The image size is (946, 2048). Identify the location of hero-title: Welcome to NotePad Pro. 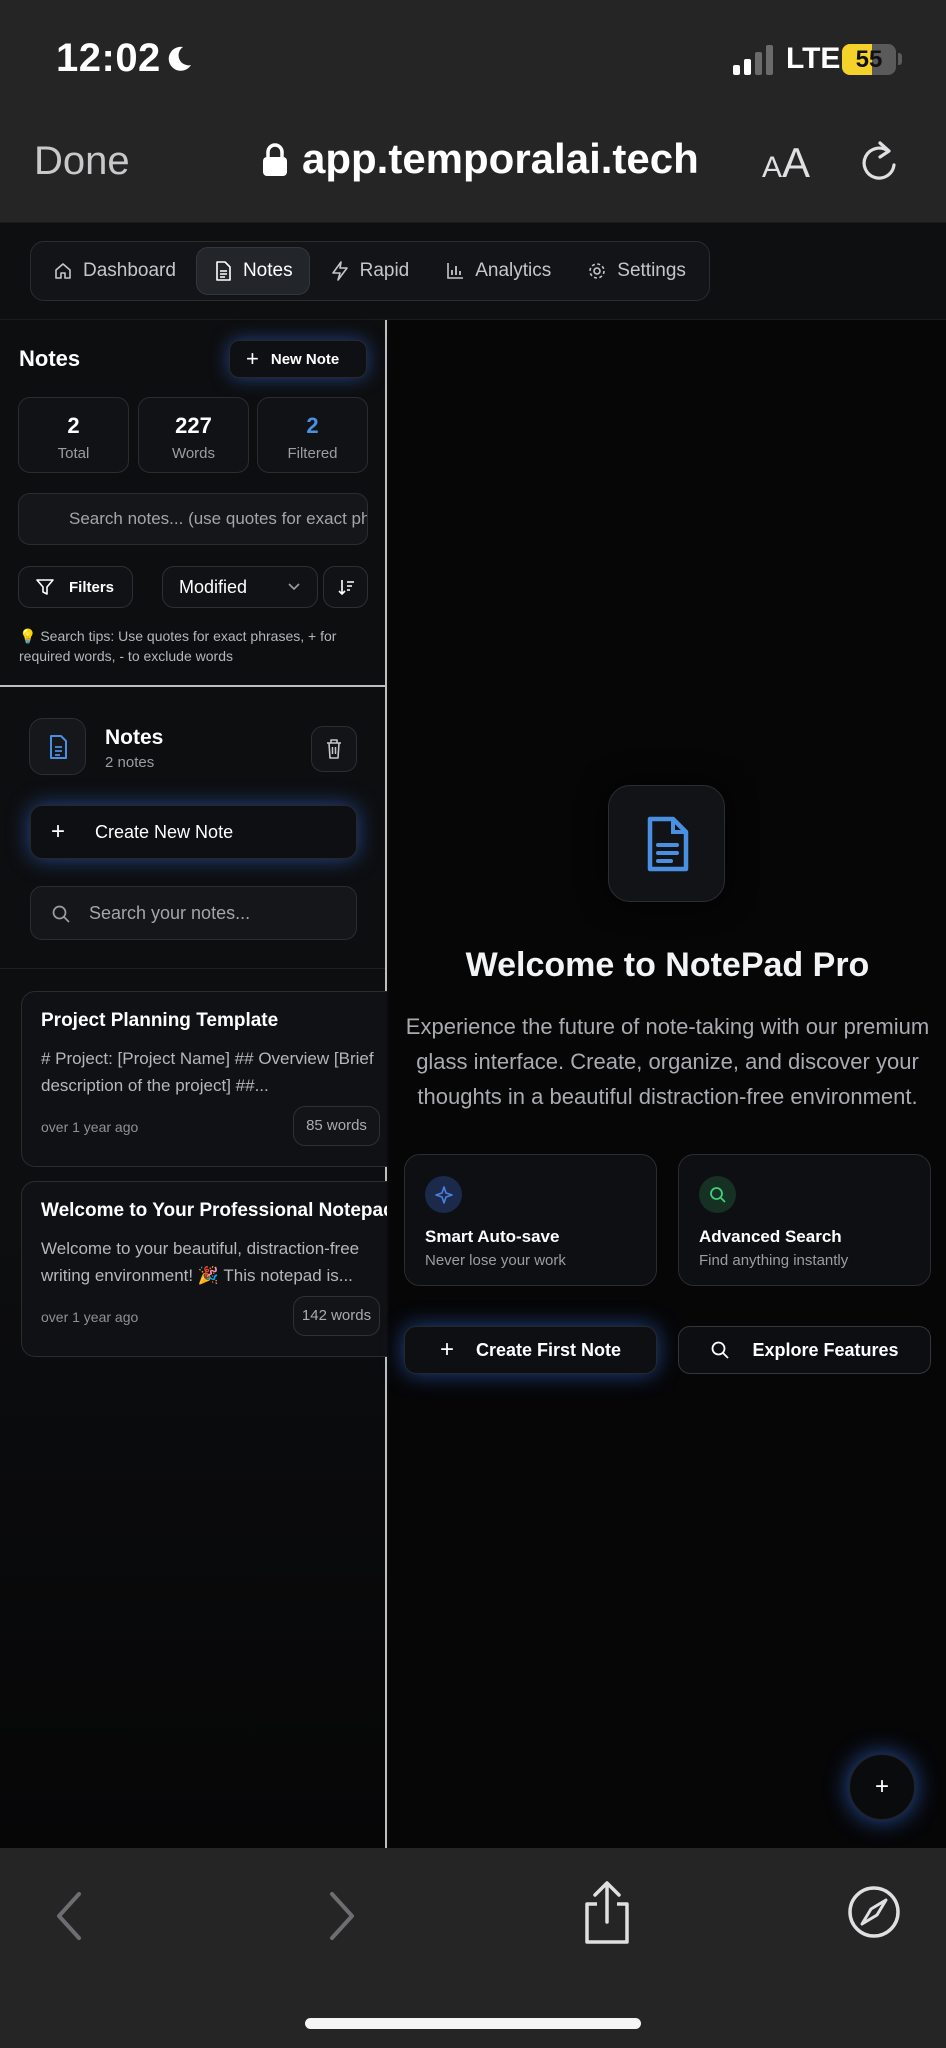
(667, 965).